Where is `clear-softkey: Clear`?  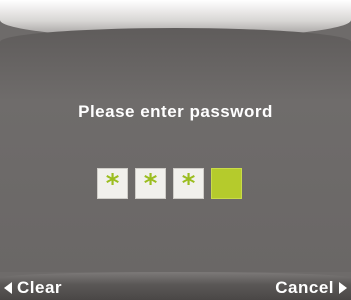
clear-softkey: Clear is located at coordinates (33, 288).